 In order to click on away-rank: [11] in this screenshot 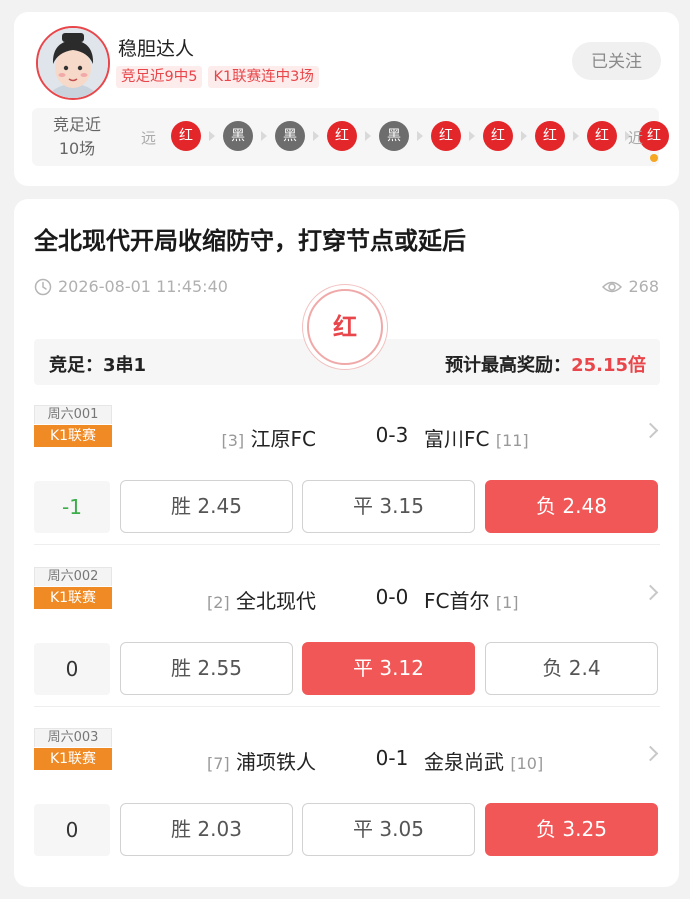, I will do `click(512, 440)`.